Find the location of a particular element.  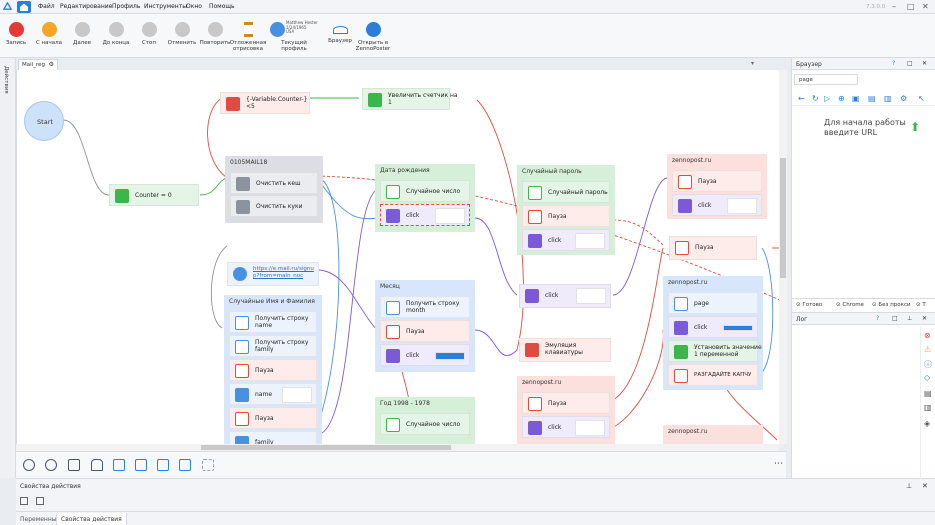

navigate-url-node: https://e.mail.ru/signup?from=main_noc is located at coordinates (273, 274).